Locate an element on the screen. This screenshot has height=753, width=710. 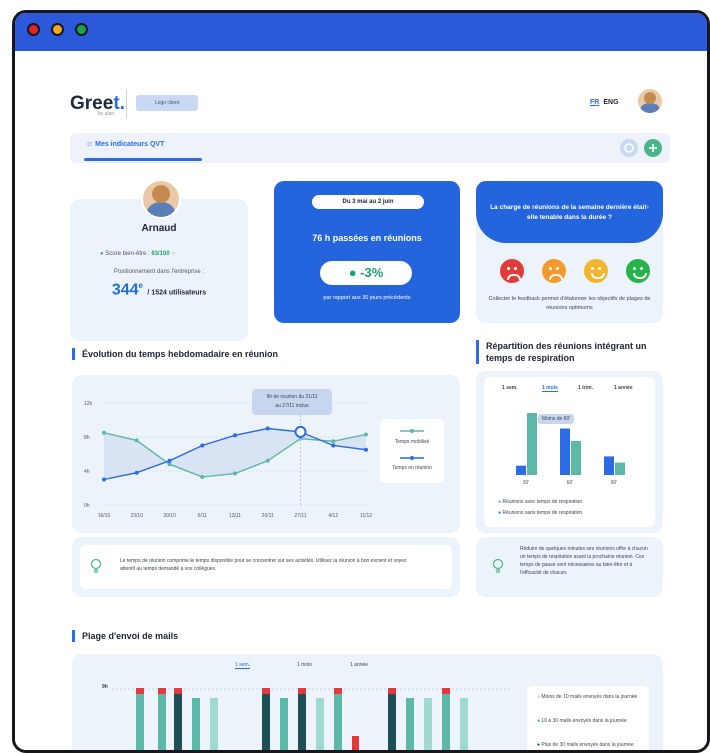
respiration-bar-chart: 30' 60' 90' is located at coordinates (569, 443).